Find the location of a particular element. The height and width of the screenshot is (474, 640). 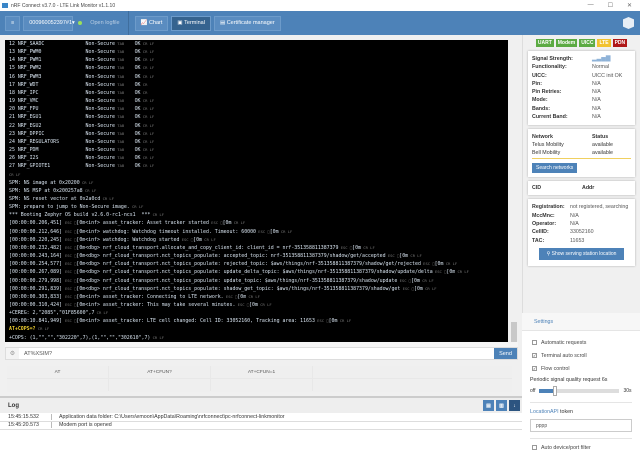

token-input: pppp is located at coordinates (581, 425).